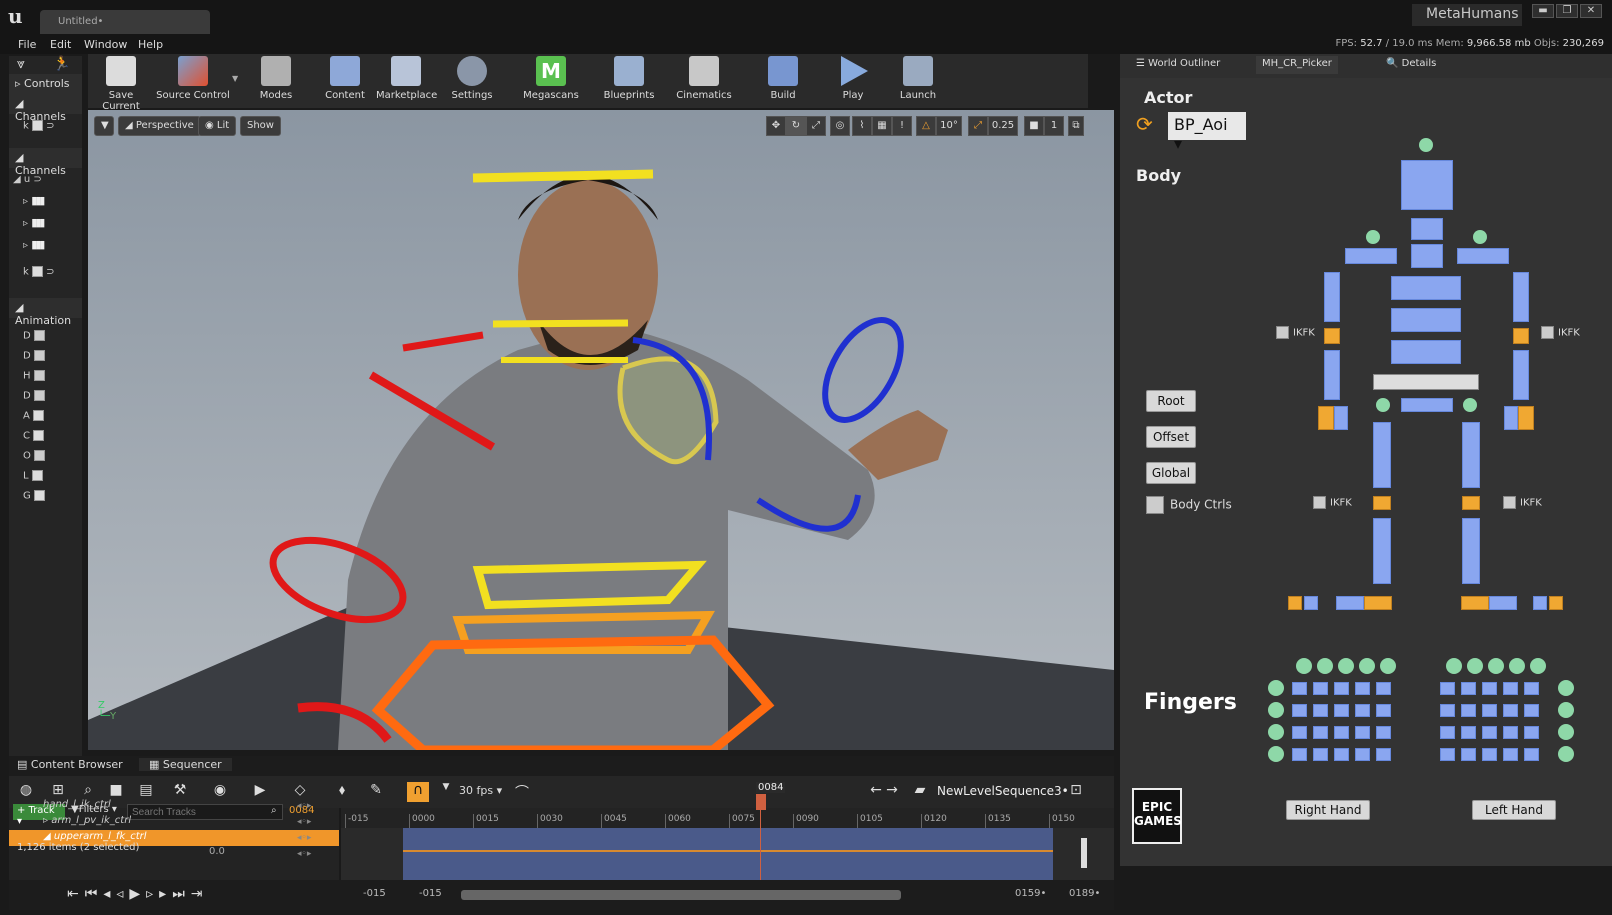  What do you see at coordinates (1311, 603) in the screenshot?
I see `foot-r-toe-button` at bounding box center [1311, 603].